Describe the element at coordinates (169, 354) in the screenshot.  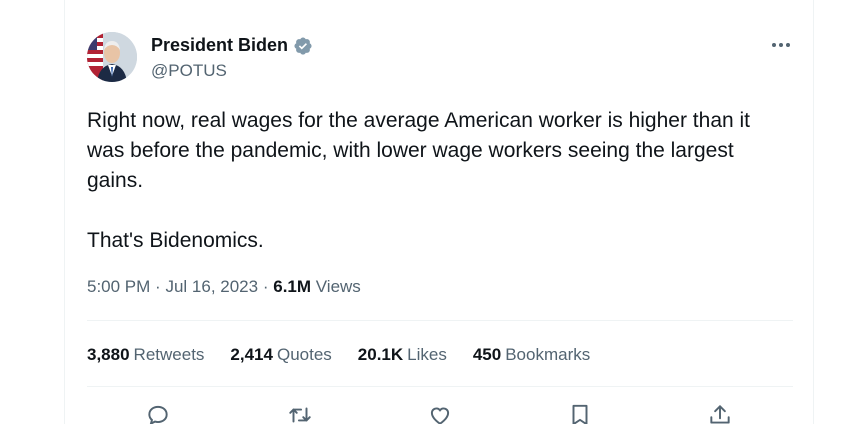
I see `stat-label: Retweets` at that location.